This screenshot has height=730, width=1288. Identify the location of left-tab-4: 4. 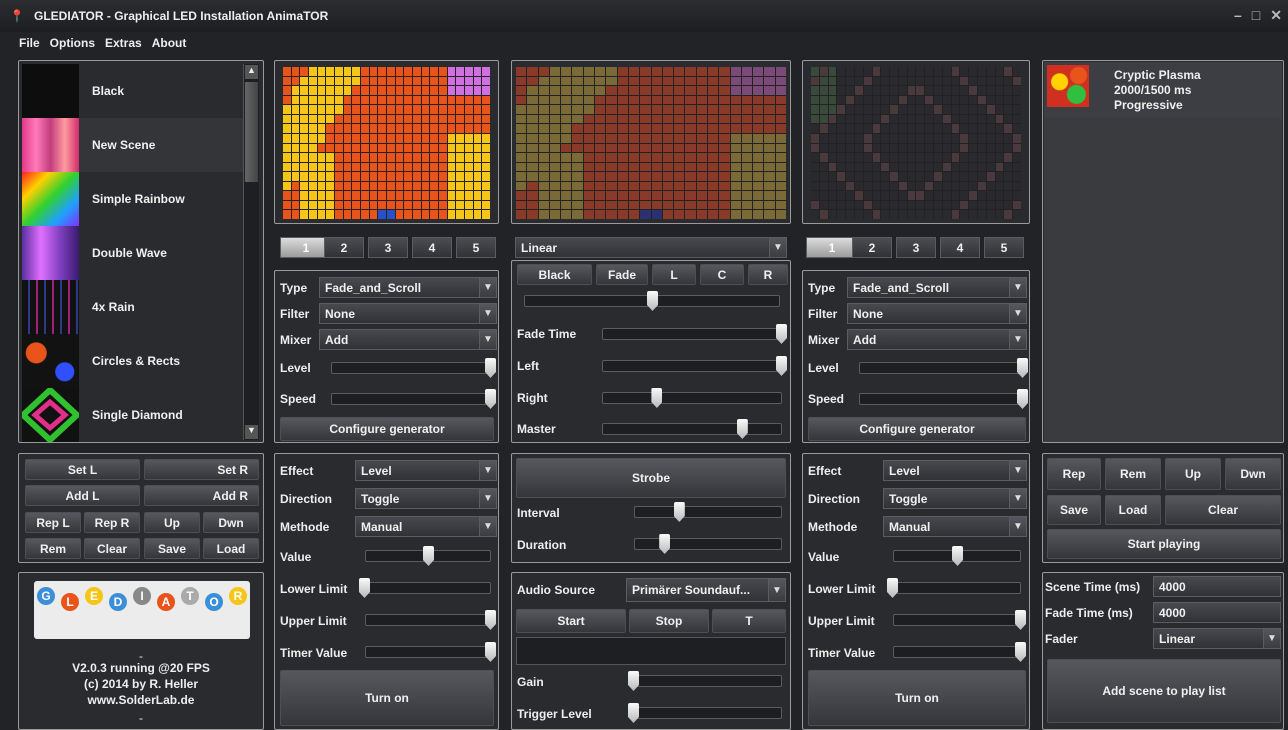
(432, 247).